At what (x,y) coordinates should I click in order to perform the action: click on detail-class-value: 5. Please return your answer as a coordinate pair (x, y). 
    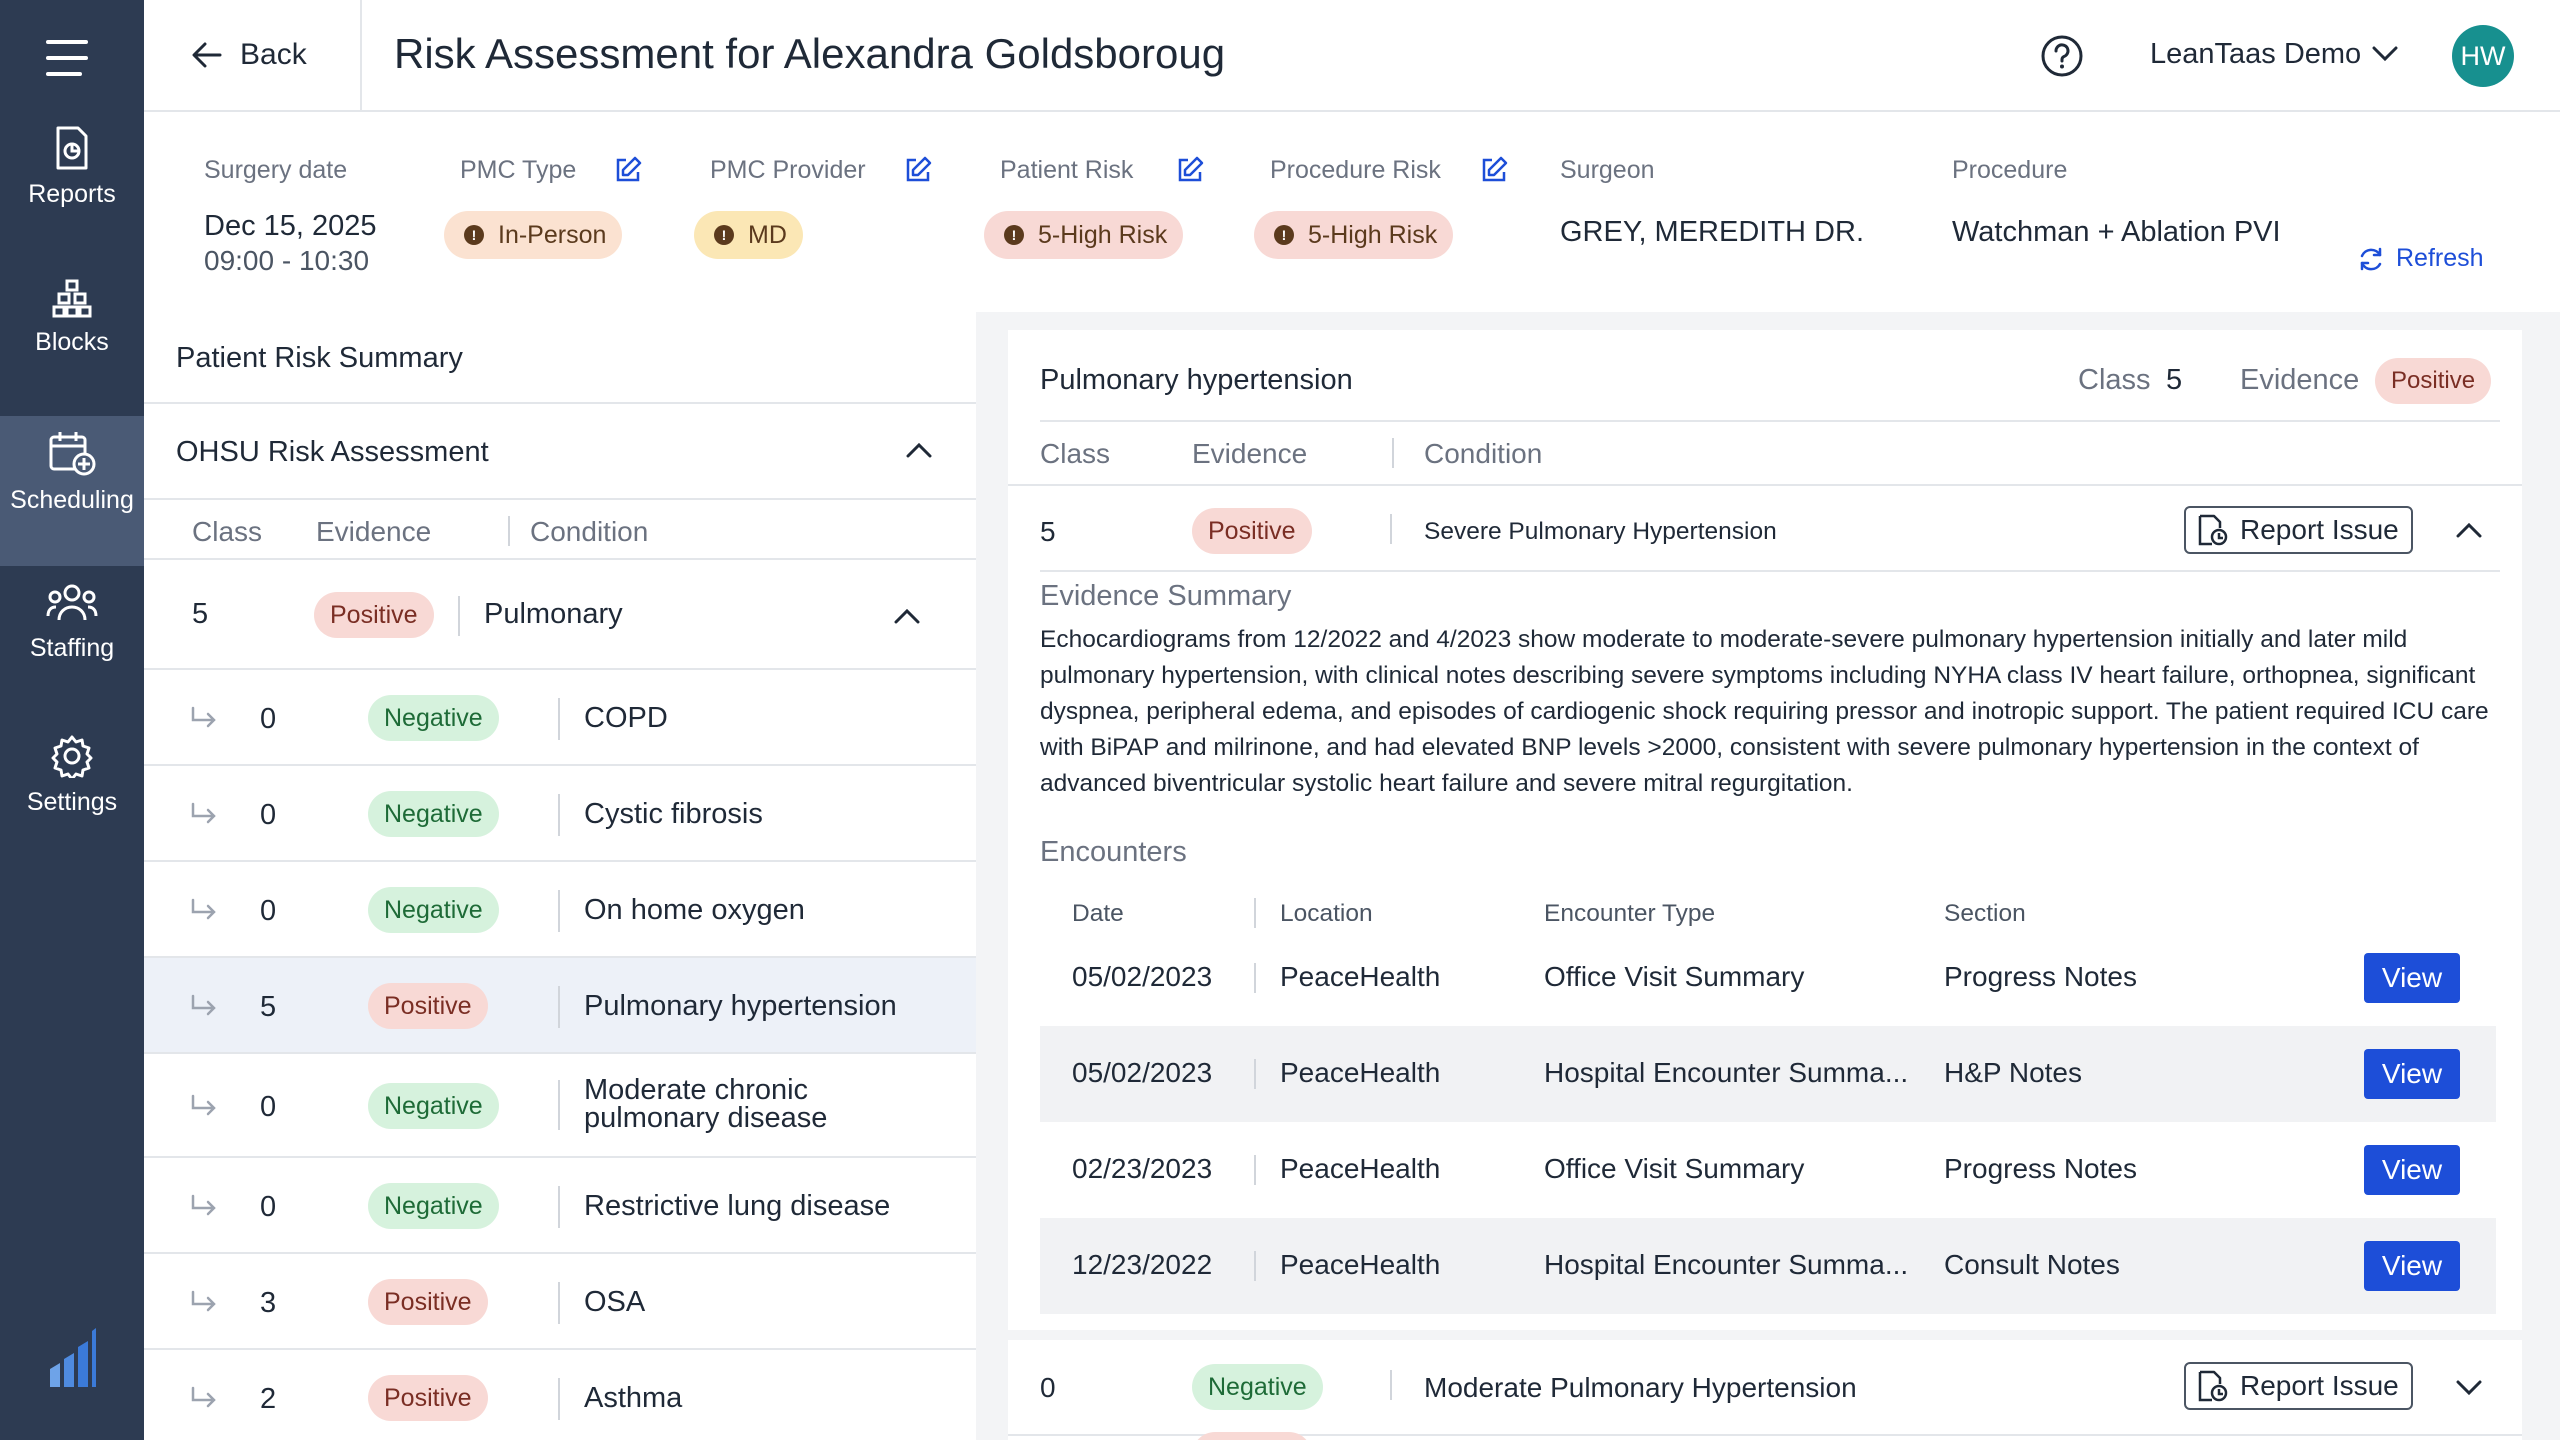
    Looking at the image, I should click on (2174, 380).